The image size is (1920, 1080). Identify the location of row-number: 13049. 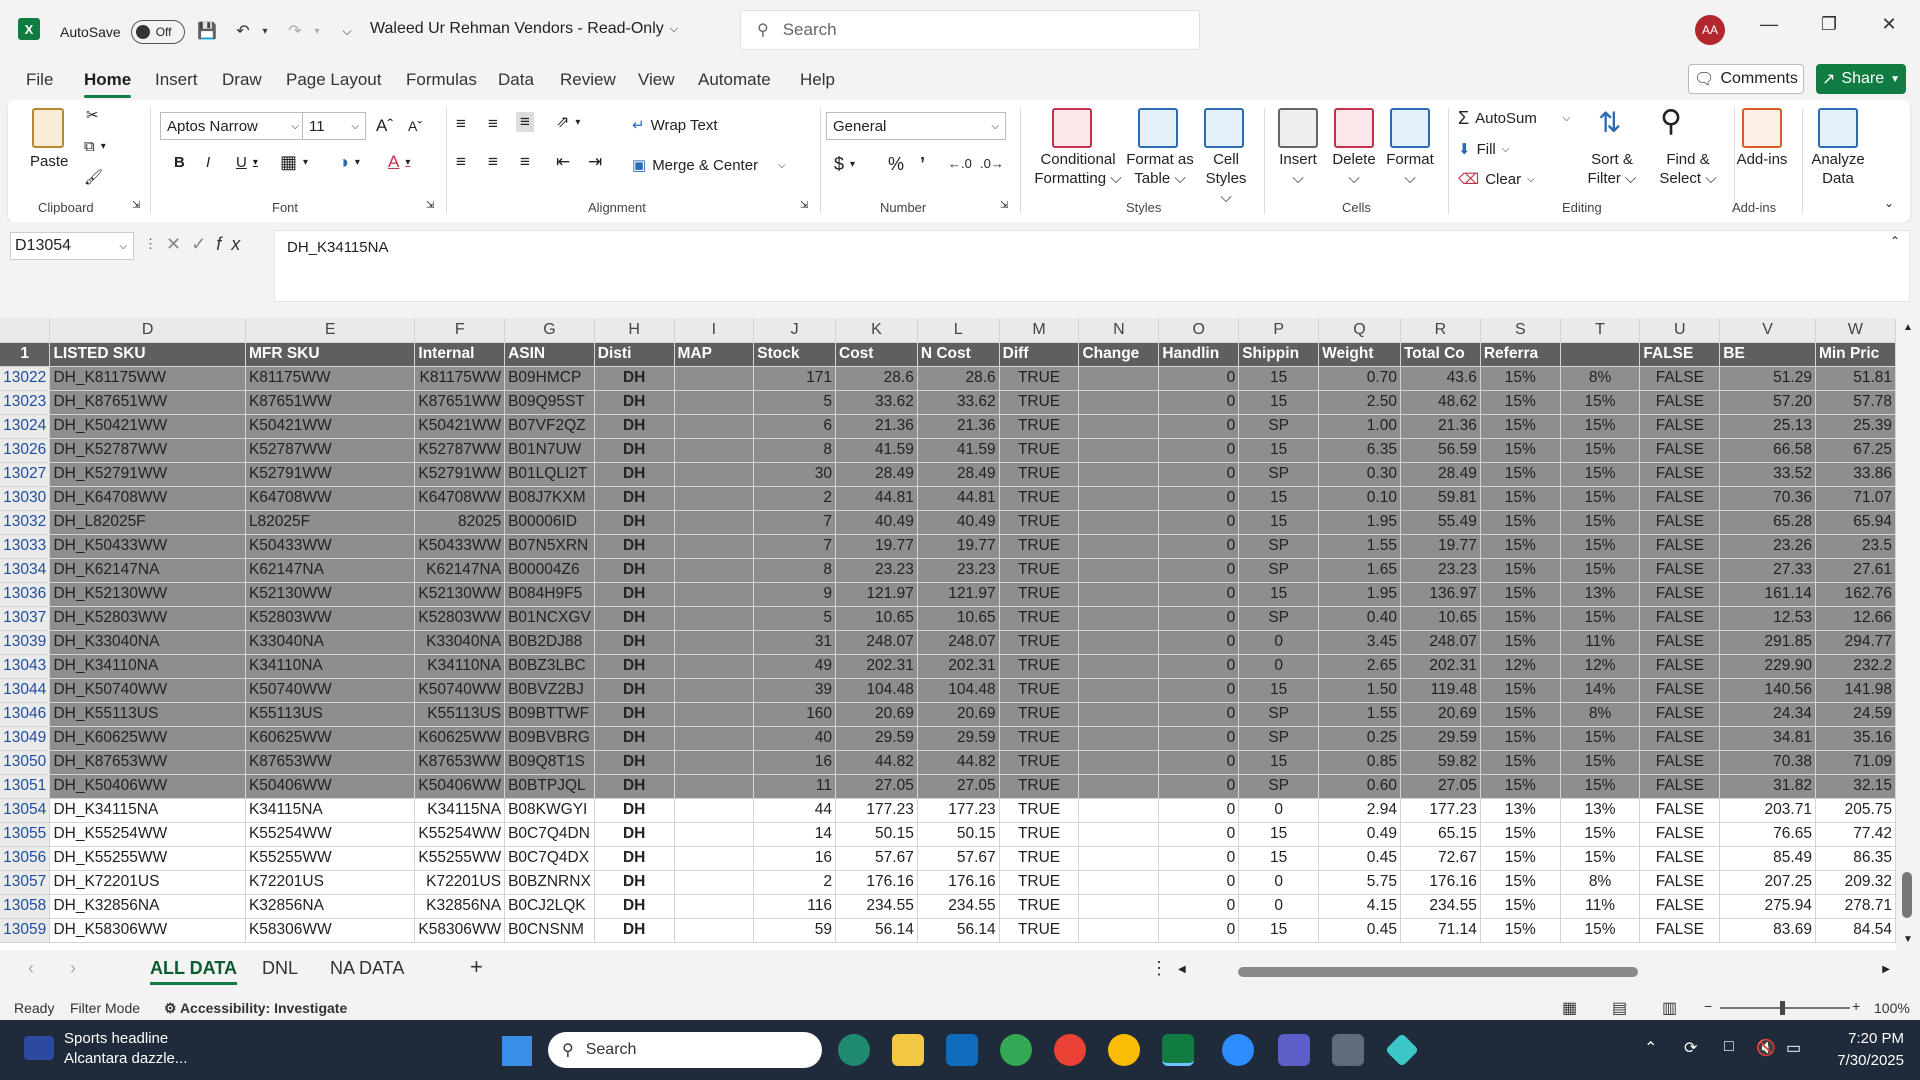
(25, 738).